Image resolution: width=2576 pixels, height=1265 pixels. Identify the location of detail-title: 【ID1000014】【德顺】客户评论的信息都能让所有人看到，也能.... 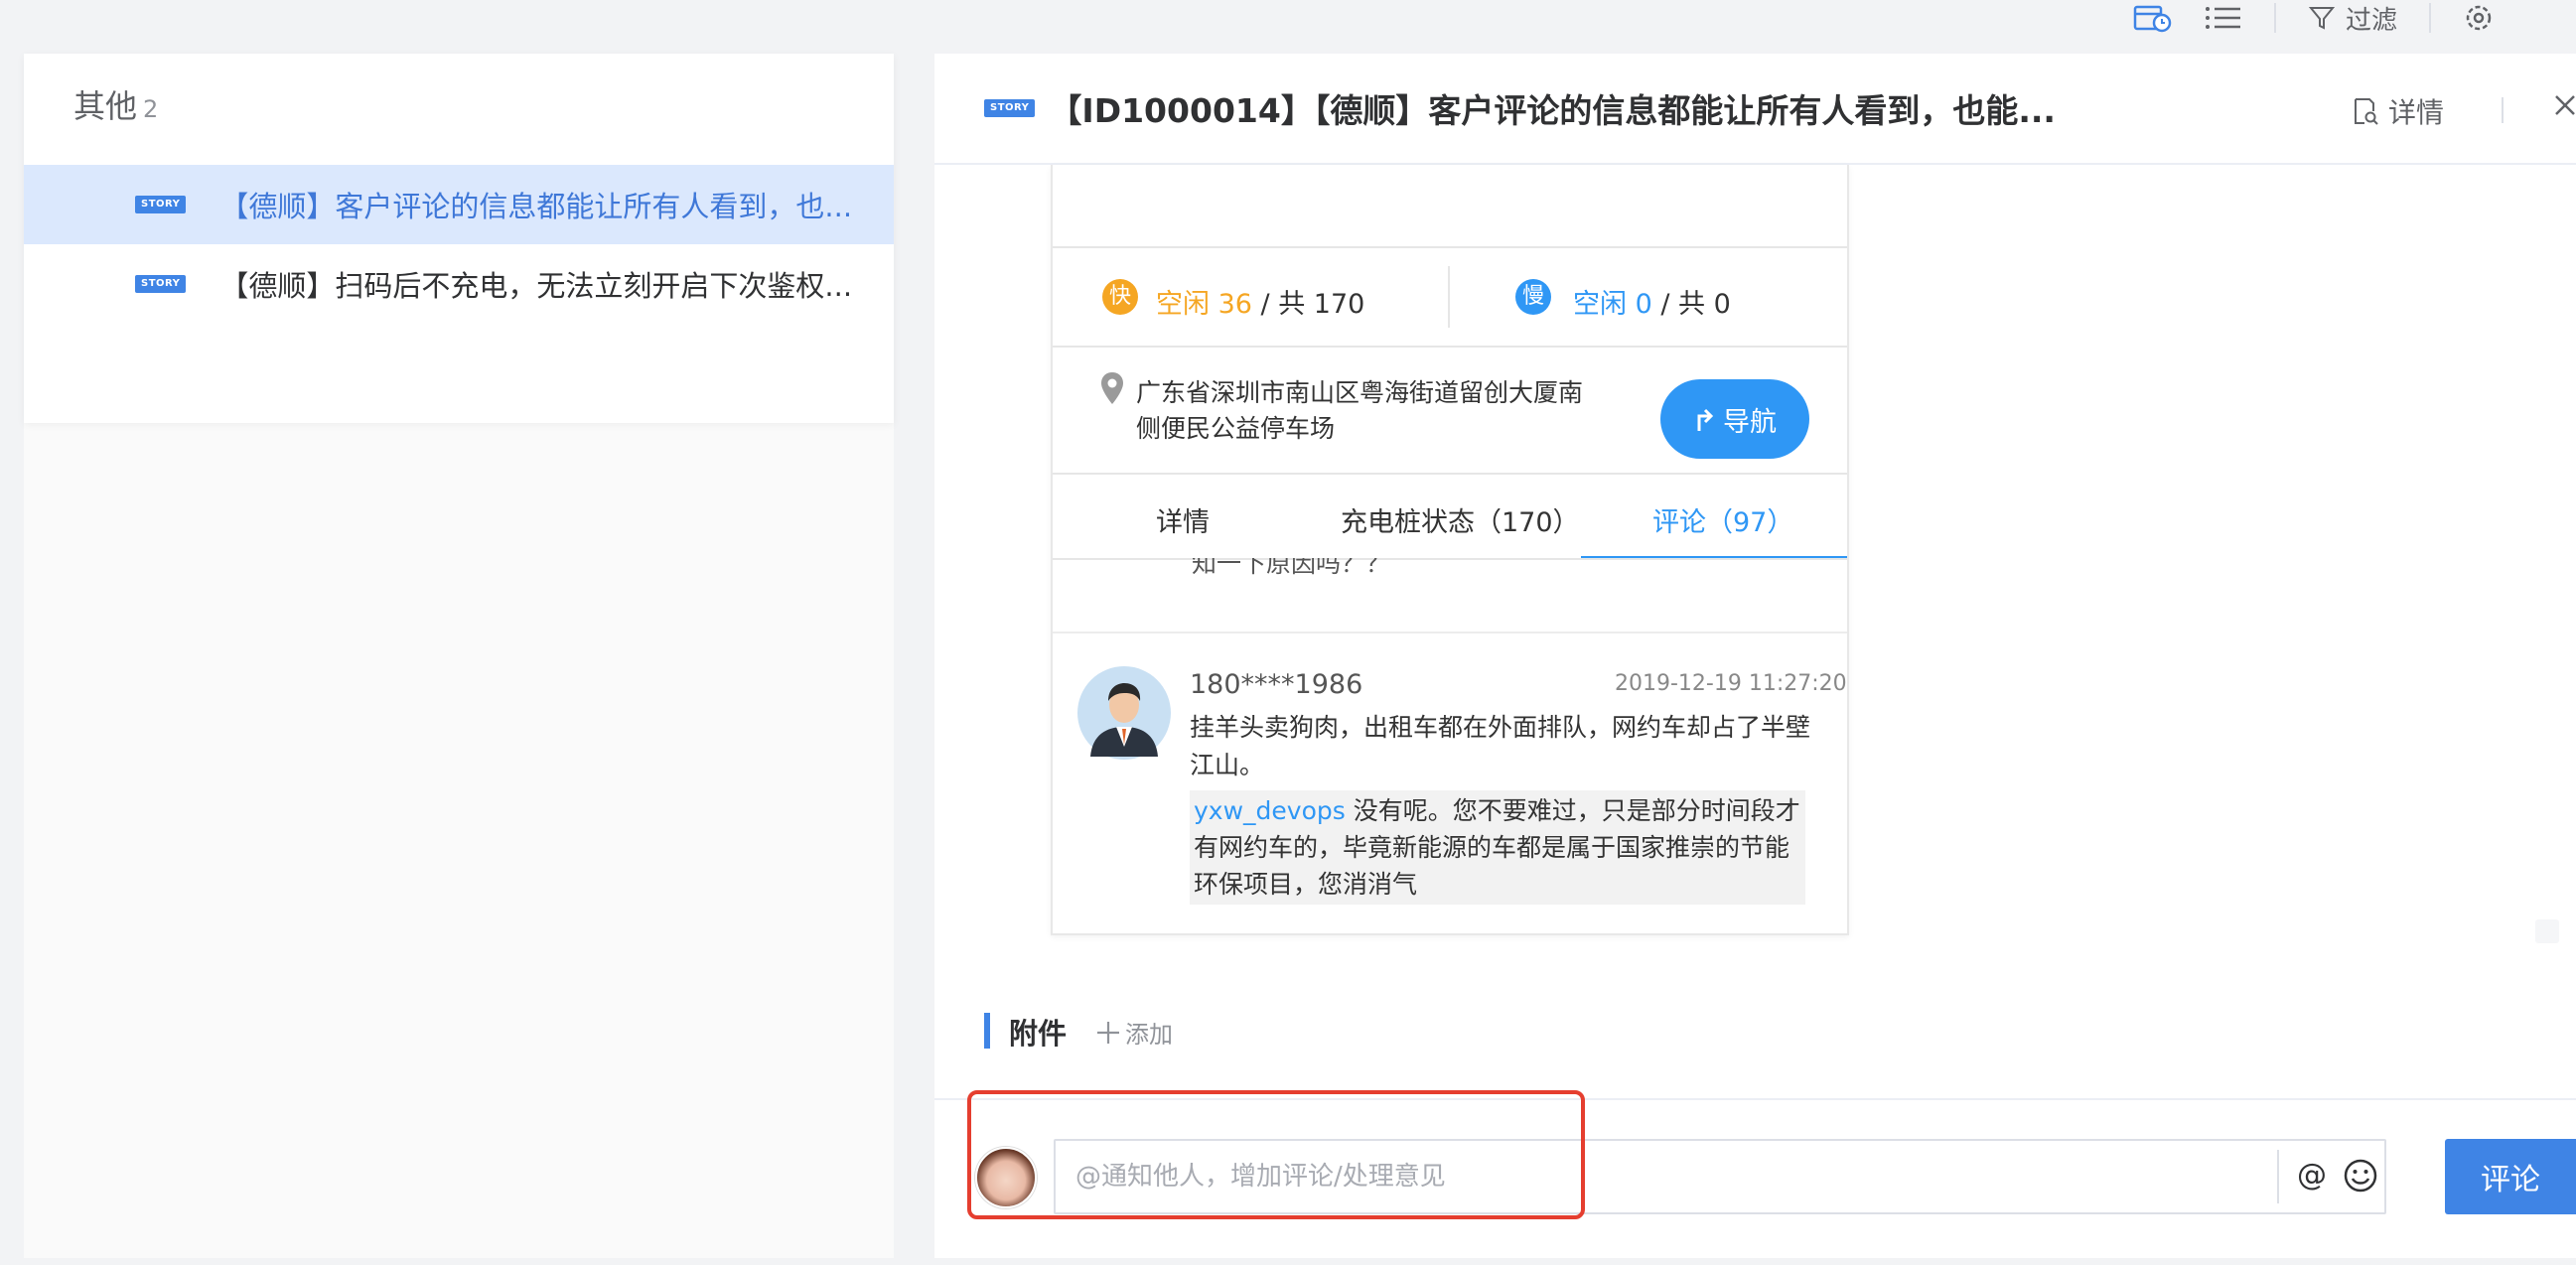
(1552, 110).